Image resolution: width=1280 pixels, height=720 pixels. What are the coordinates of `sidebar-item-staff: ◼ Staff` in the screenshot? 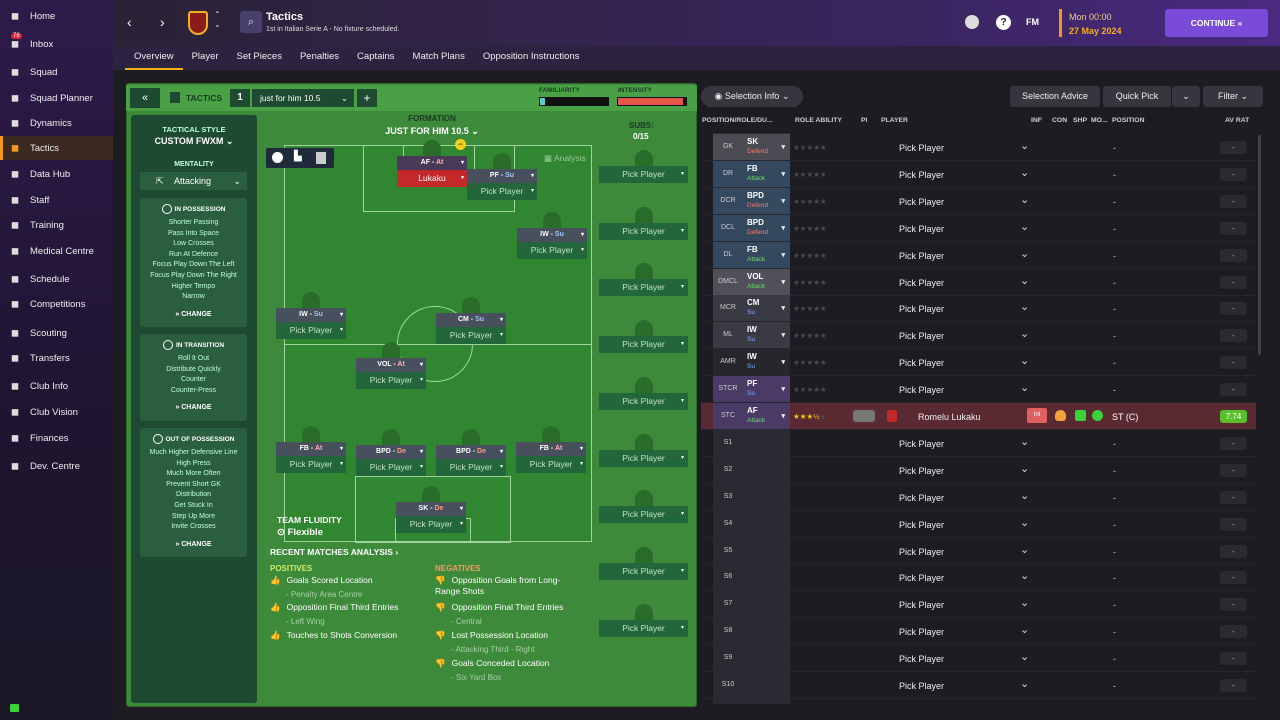 It's located at (56, 200).